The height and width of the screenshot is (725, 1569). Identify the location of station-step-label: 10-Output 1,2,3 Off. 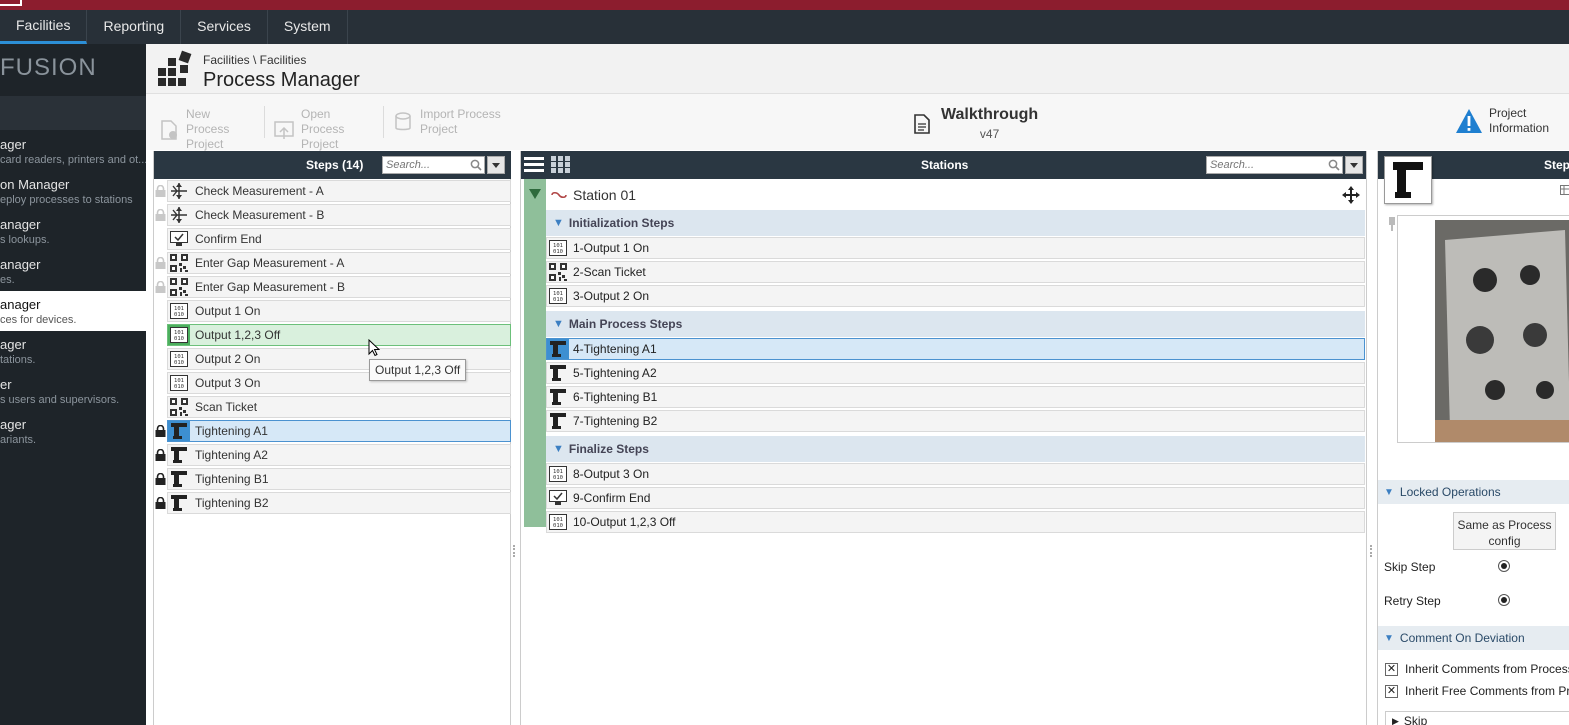
(624, 522).